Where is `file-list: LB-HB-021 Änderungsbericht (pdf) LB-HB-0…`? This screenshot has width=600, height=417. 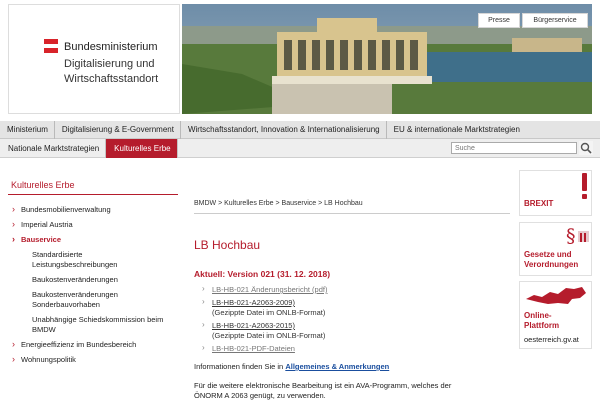 file-list: LB-HB-021 Änderungsbericht (pdf) LB-HB-0… is located at coordinates (354, 319).